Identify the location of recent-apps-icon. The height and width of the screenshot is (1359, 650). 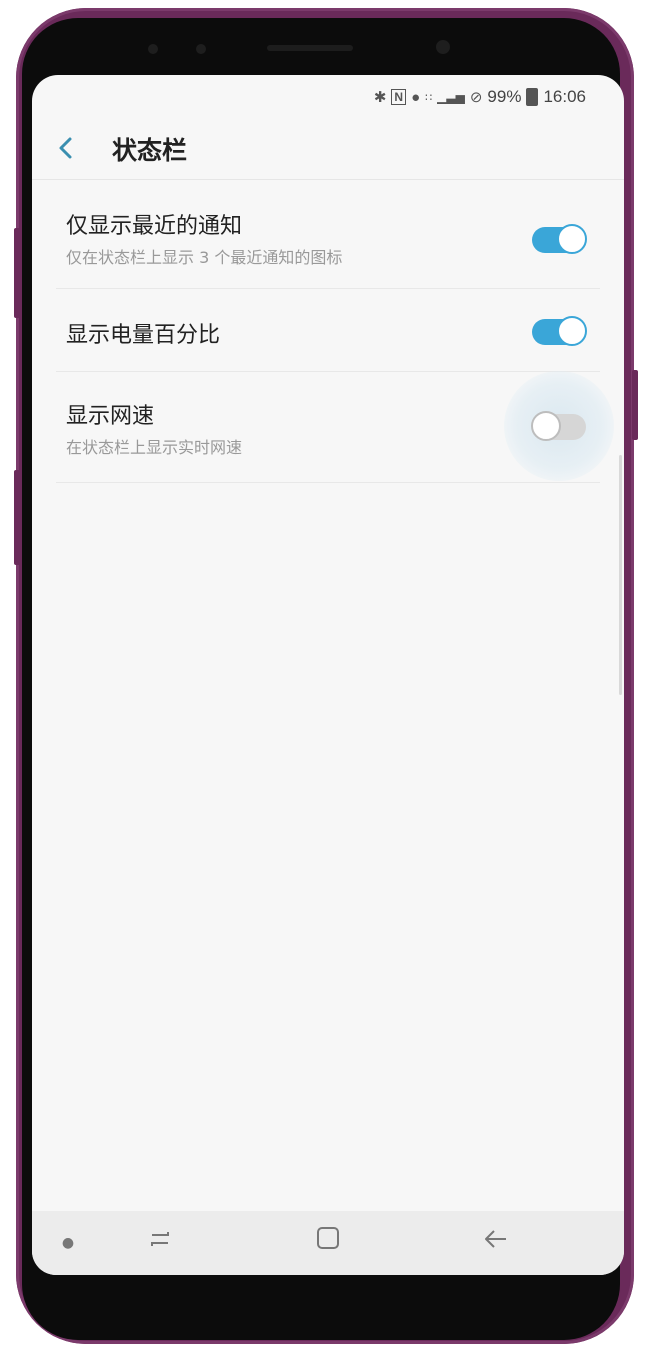
(160, 1239).